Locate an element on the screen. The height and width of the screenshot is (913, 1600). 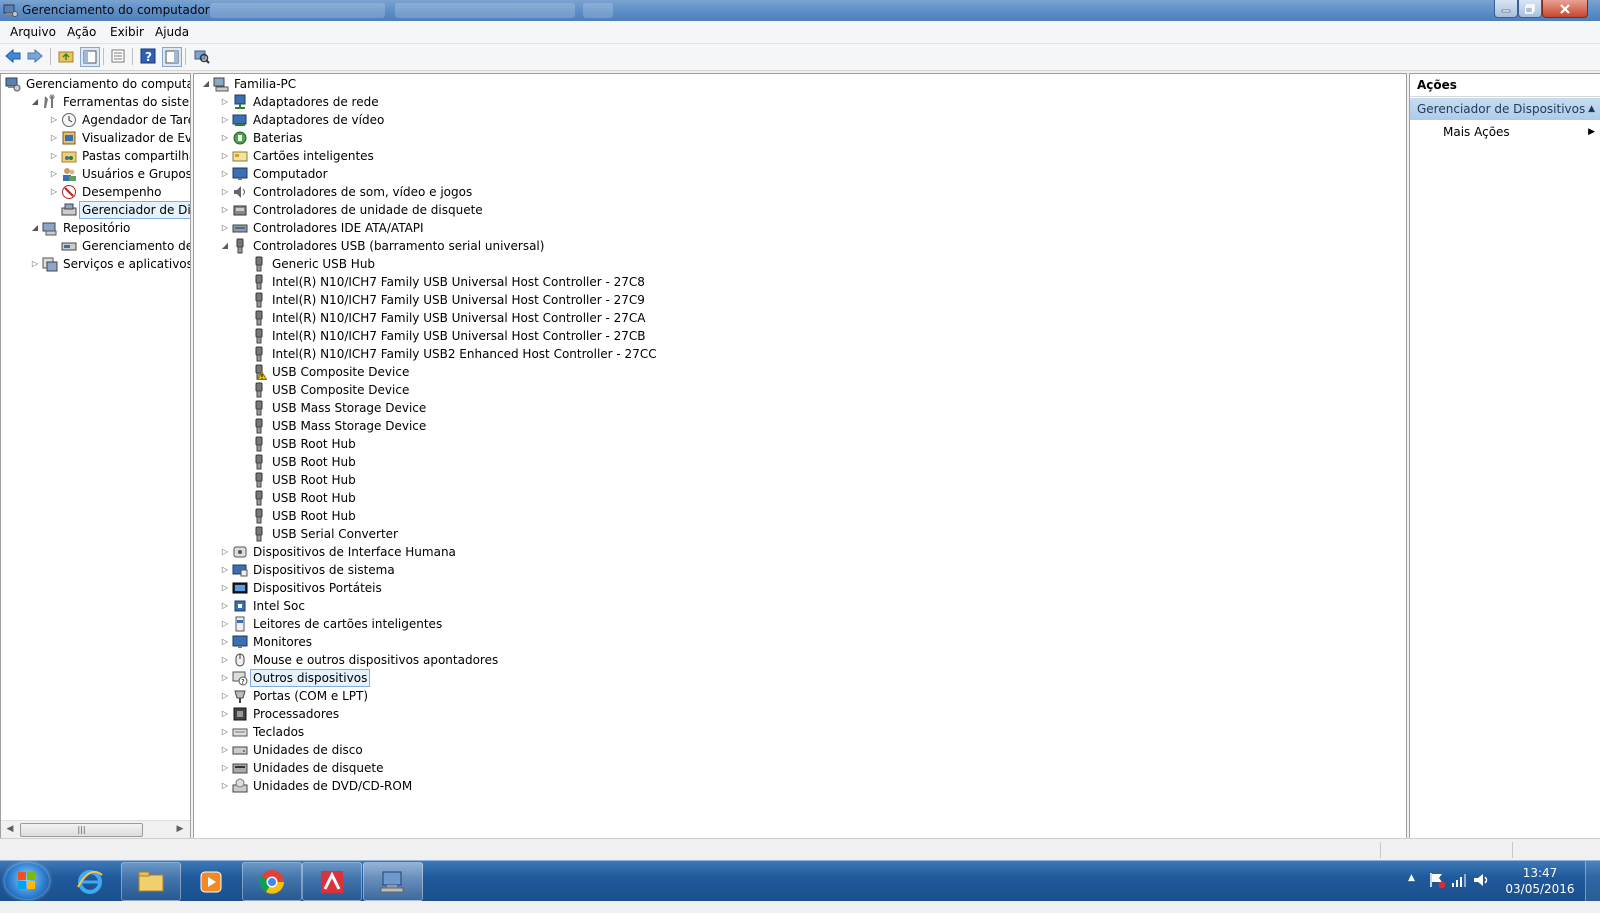
start-button is located at coordinates (27, 881).